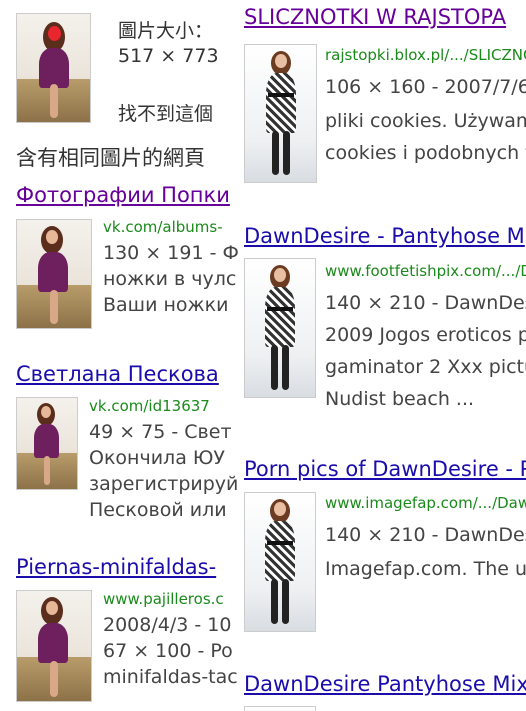  Describe the element at coordinates (425, 121) in the screenshot. I see `result-snippet: pliki cookies. Używamy` at that location.